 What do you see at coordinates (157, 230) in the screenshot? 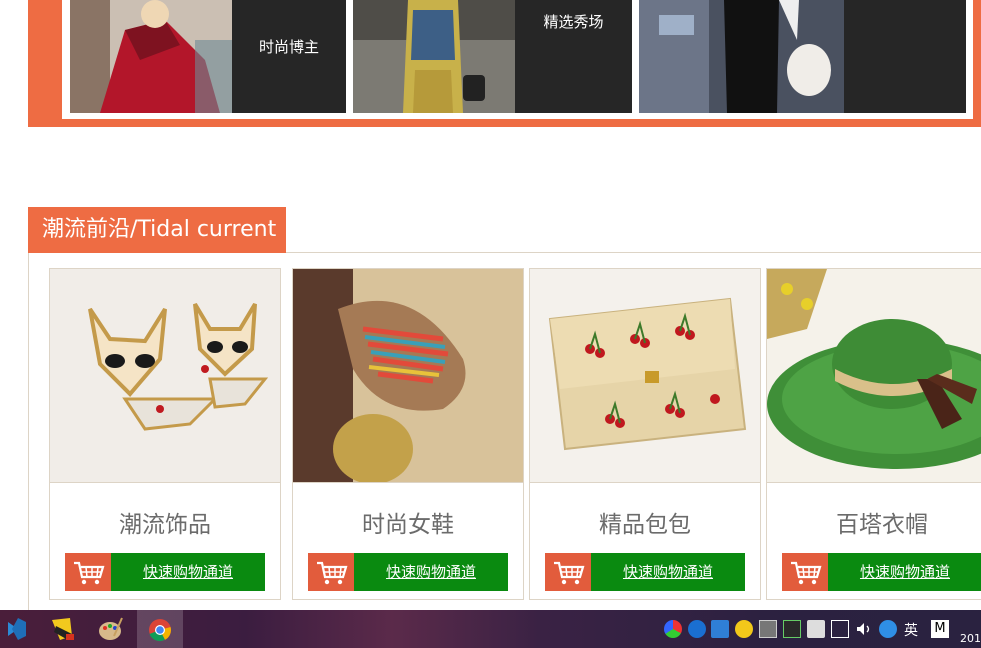
I see `section-title: 潮流前沿/Tidal current` at bounding box center [157, 230].